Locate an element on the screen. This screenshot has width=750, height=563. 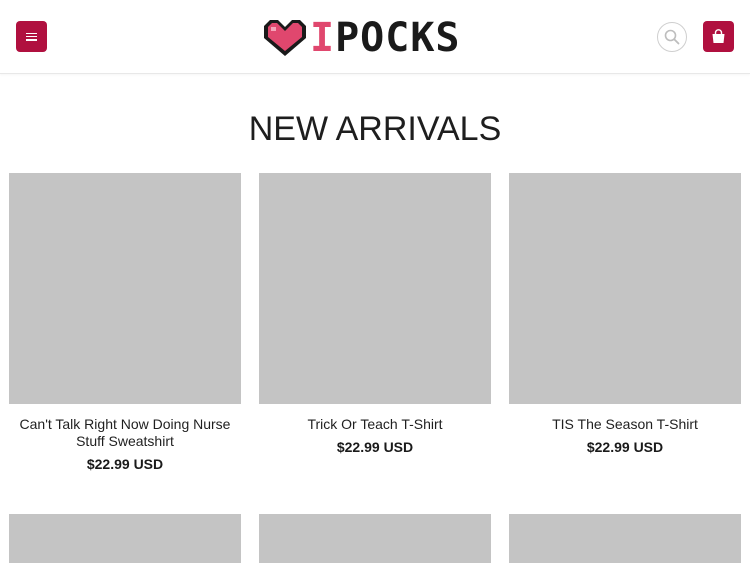
search-icon is located at coordinates (672, 37).